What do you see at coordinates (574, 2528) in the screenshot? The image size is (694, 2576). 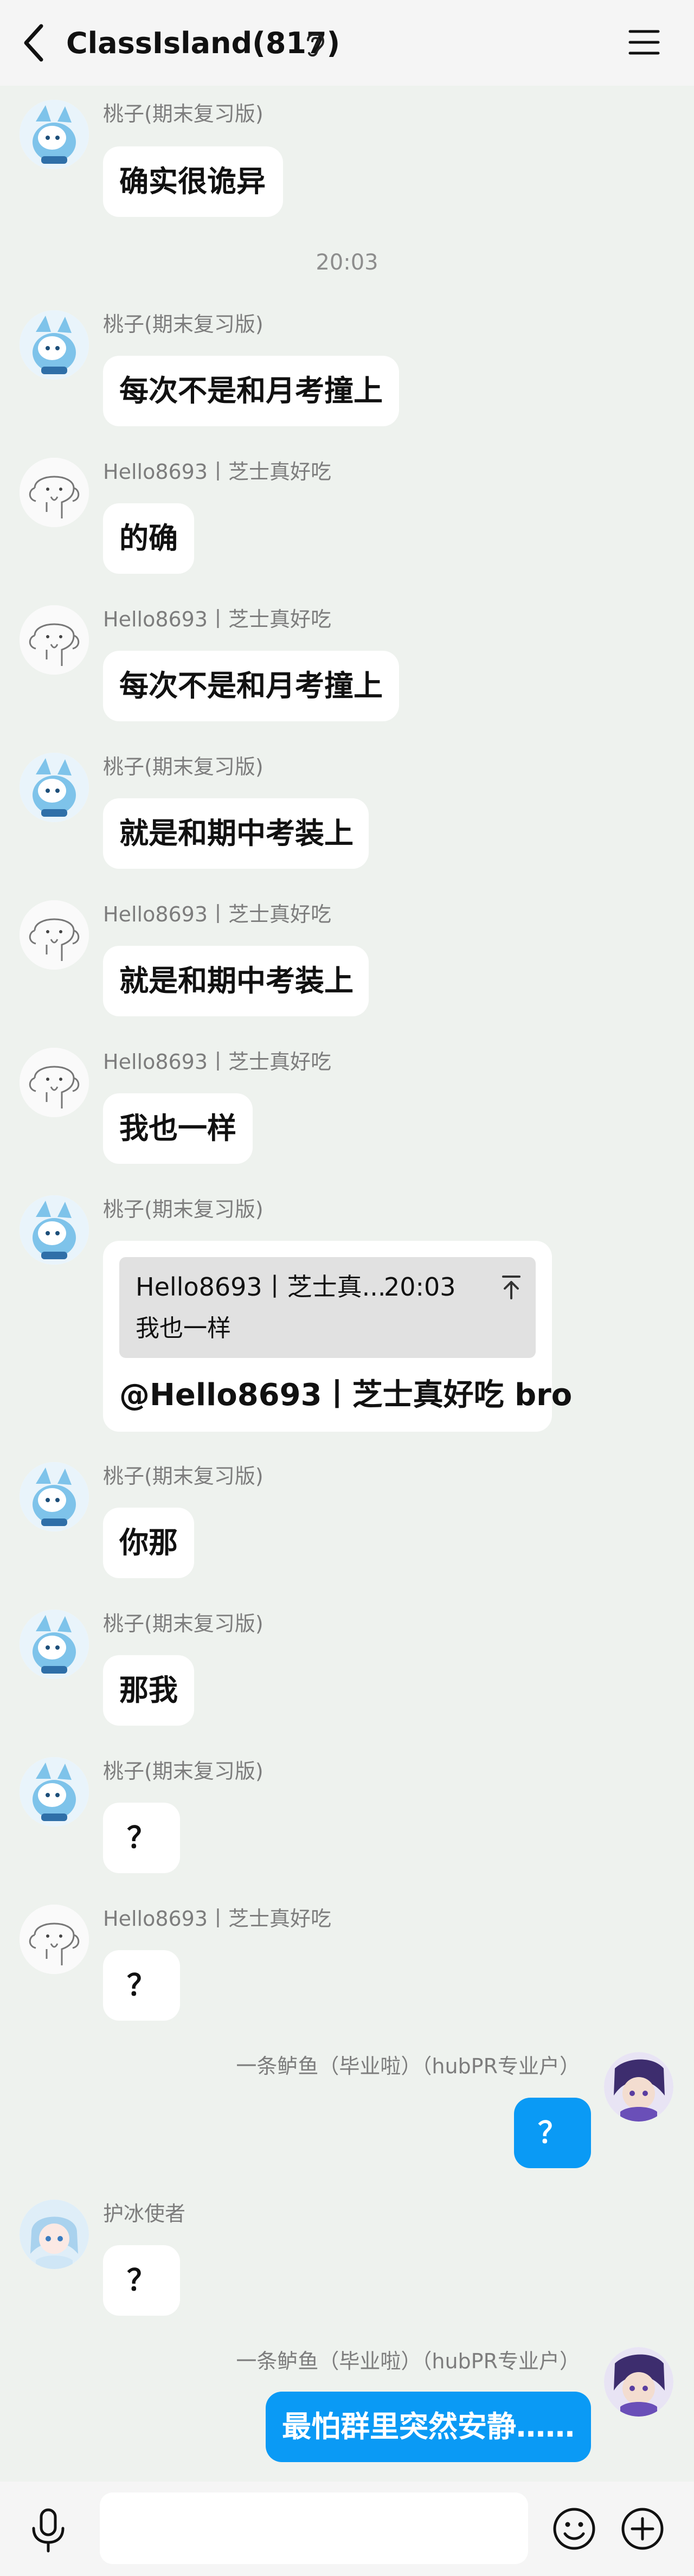 I see `emoji-icon` at bounding box center [574, 2528].